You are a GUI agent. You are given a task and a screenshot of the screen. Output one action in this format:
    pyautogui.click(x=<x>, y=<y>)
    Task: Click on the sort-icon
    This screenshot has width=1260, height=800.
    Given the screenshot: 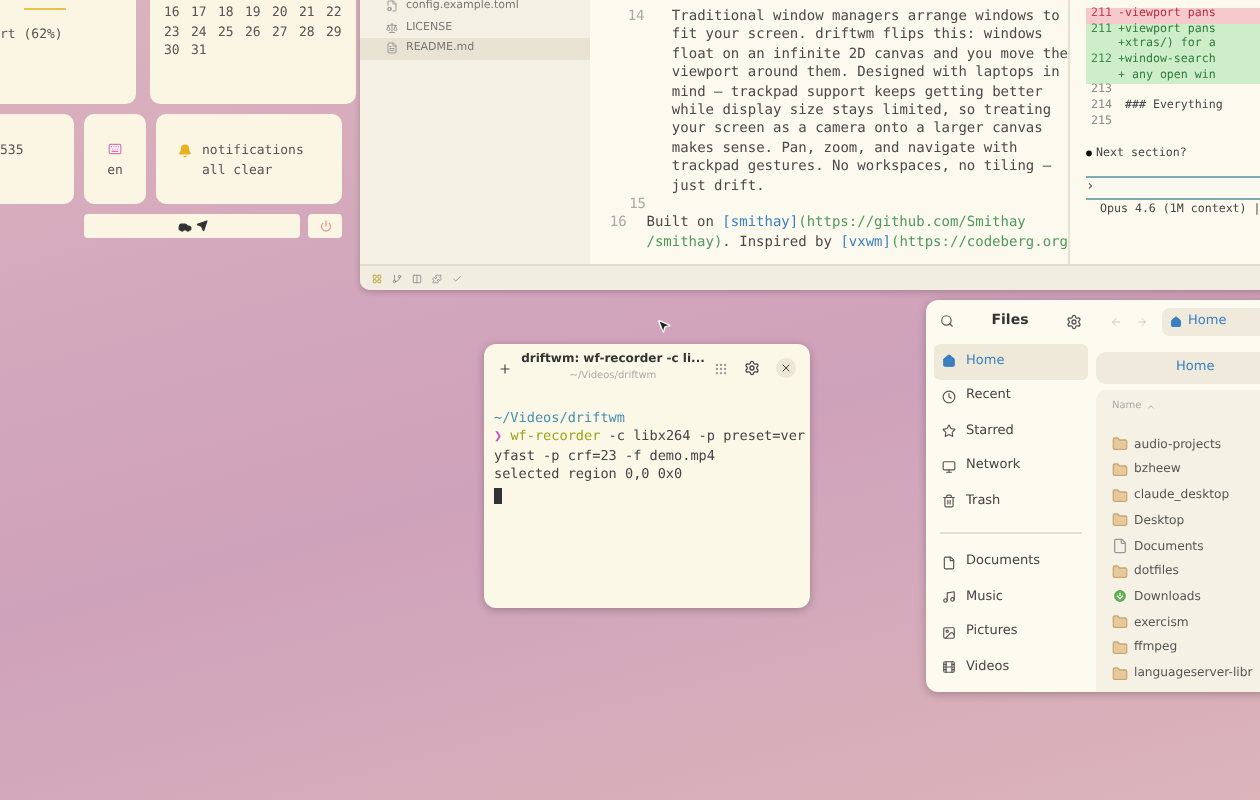 What is the action you would take?
    pyautogui.click(x=1150, y=407)
    